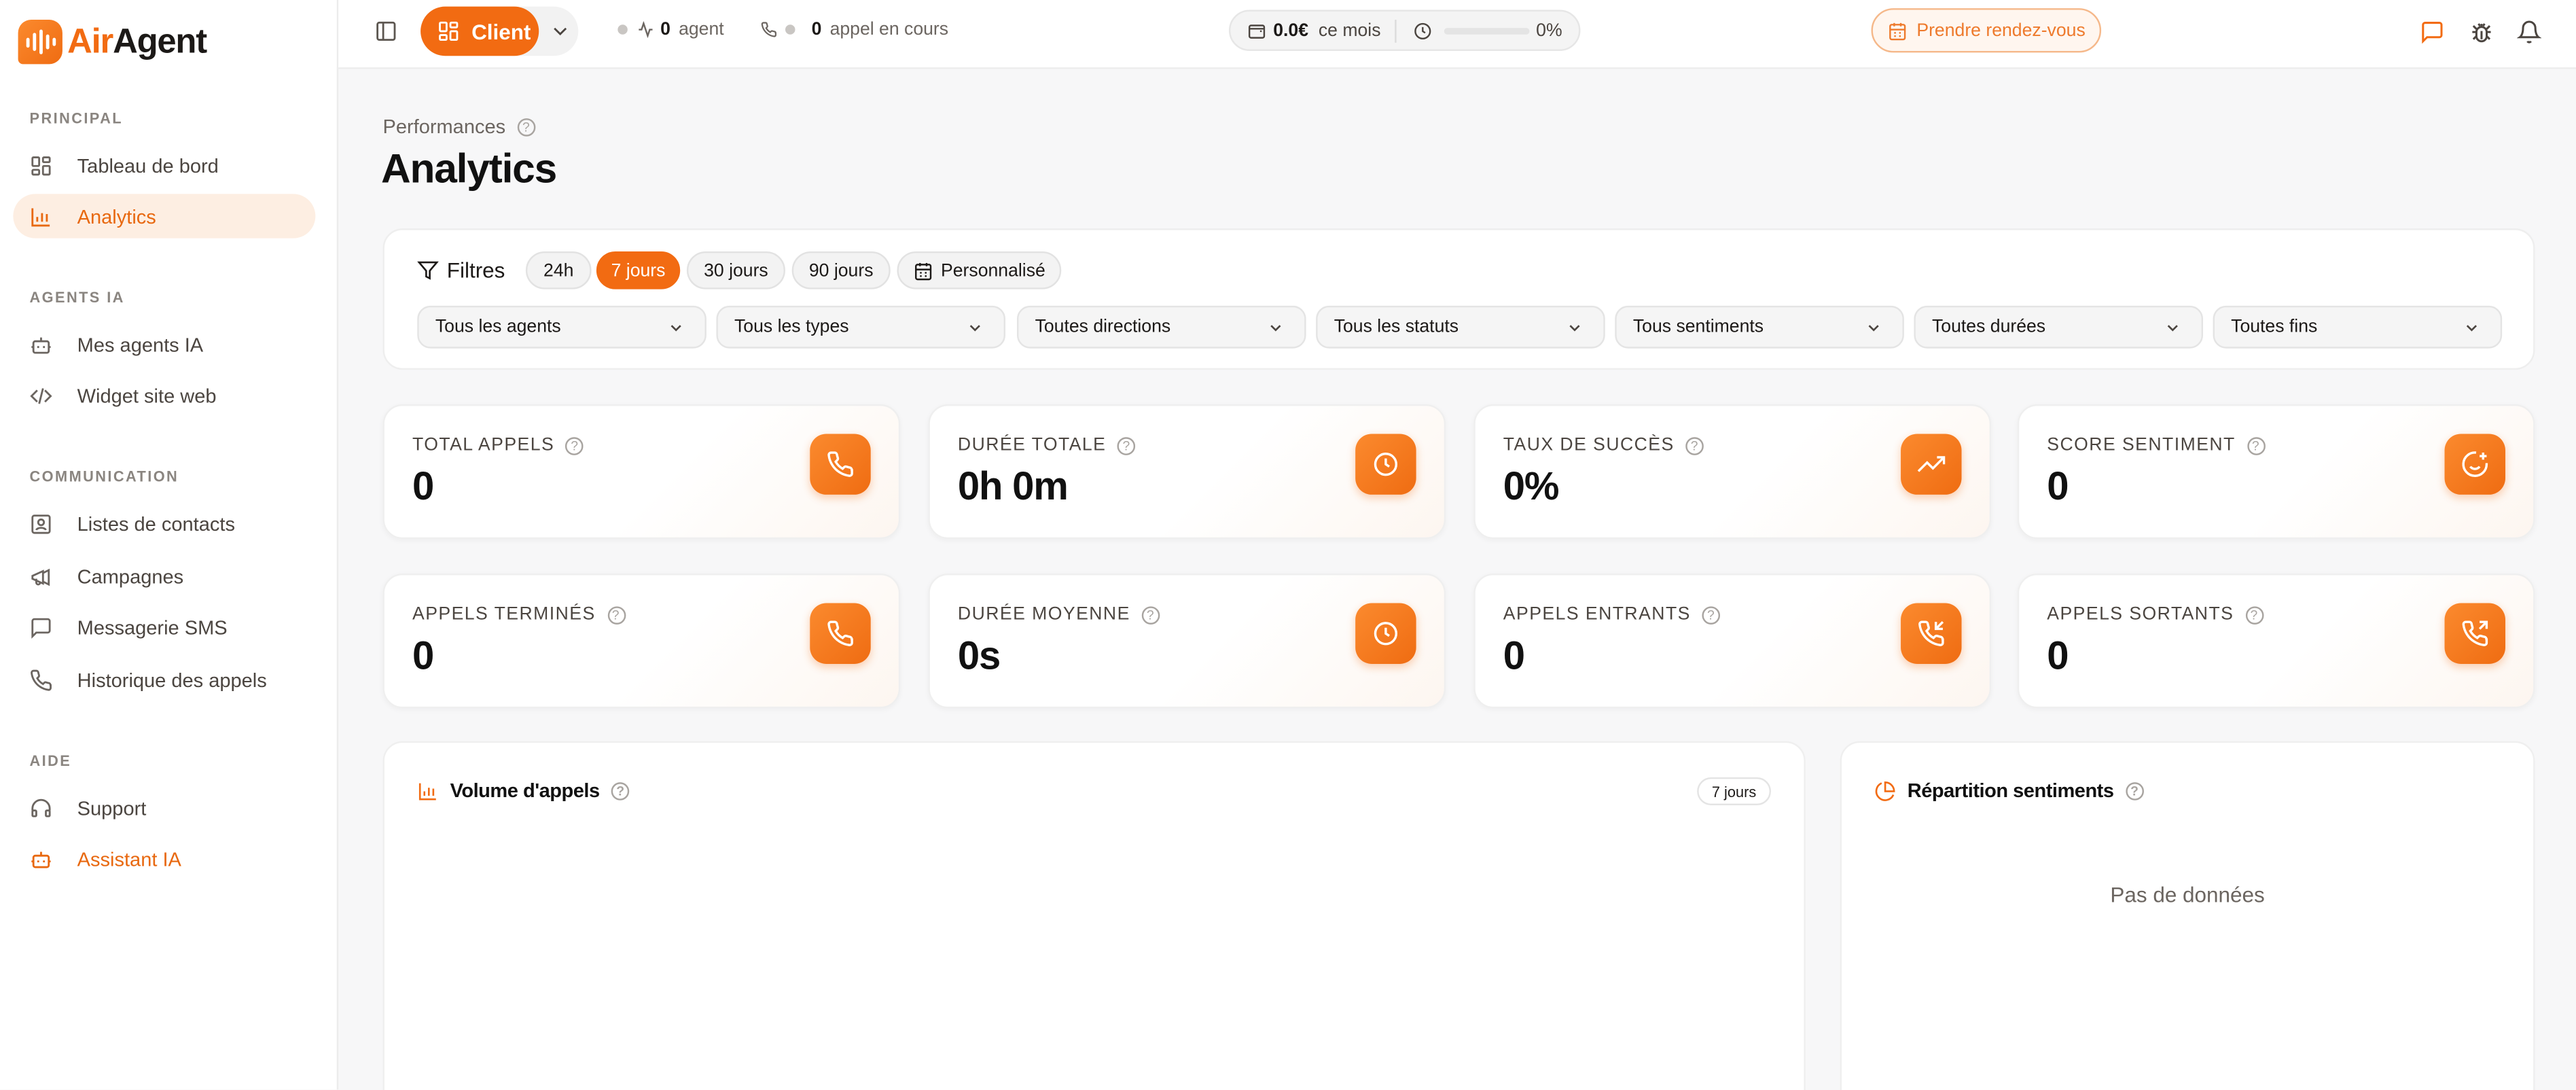  Describe the element at coordinates (642, 472) in the screenshot. I see `kpi-card-total-calls: TOTAL APPELS? 0` at that location.